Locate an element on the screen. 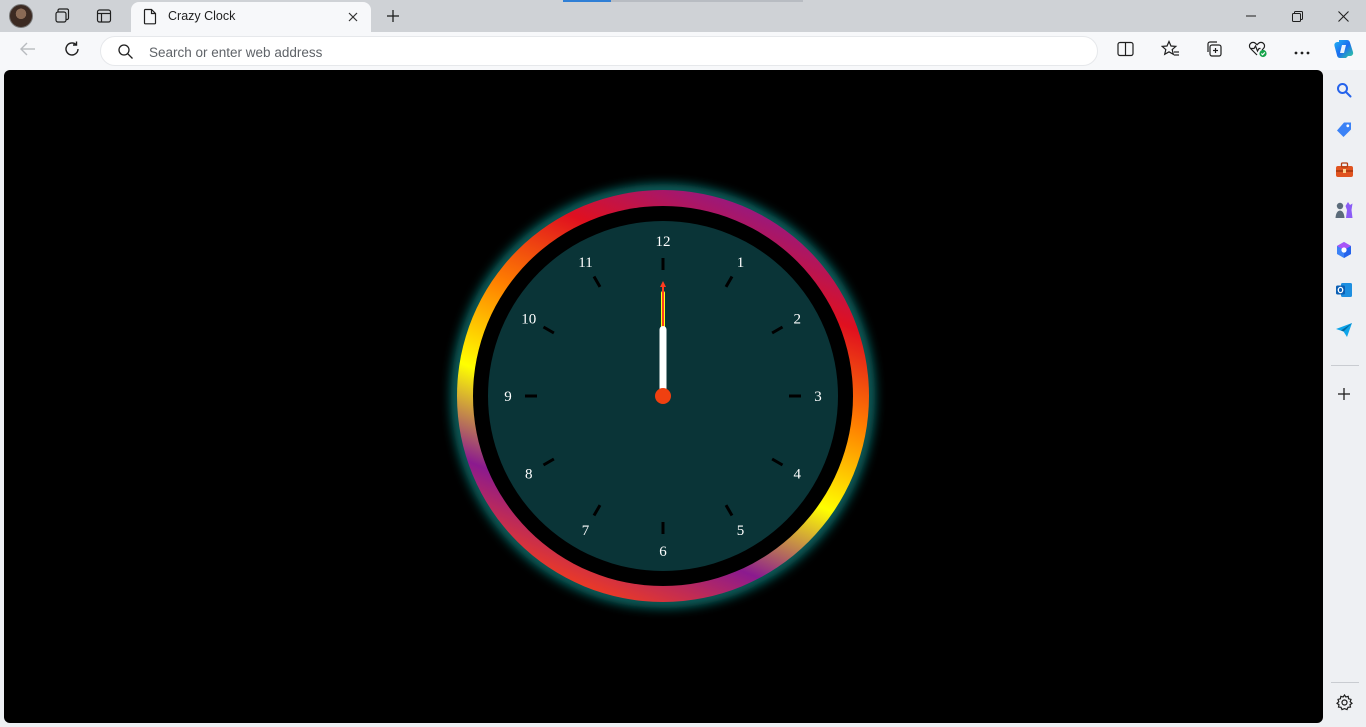 The width and height of the screenshot is (1366, 727). sidebar-add-button is located at coordinates (1344, 396).